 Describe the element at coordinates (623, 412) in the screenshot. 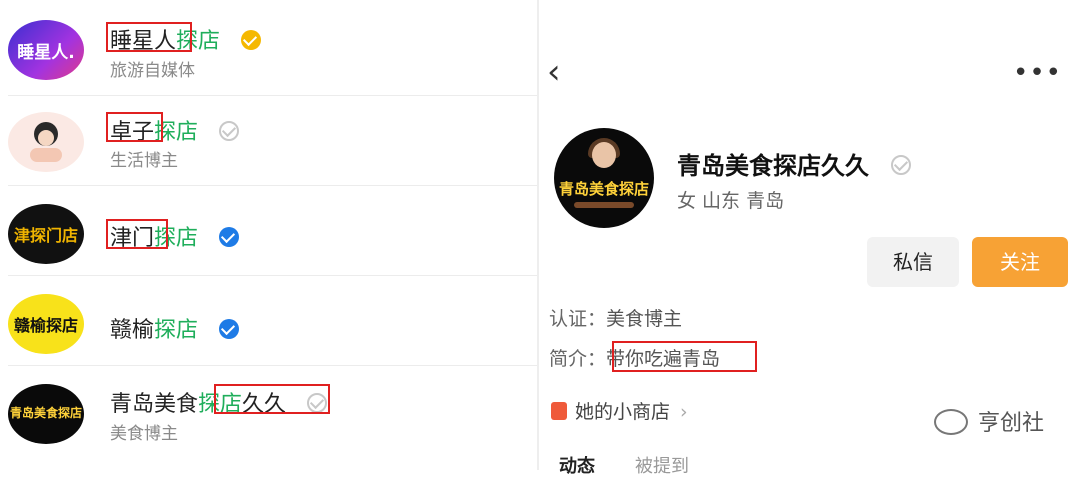

I see `shop-label: 她的小商店` at that location.